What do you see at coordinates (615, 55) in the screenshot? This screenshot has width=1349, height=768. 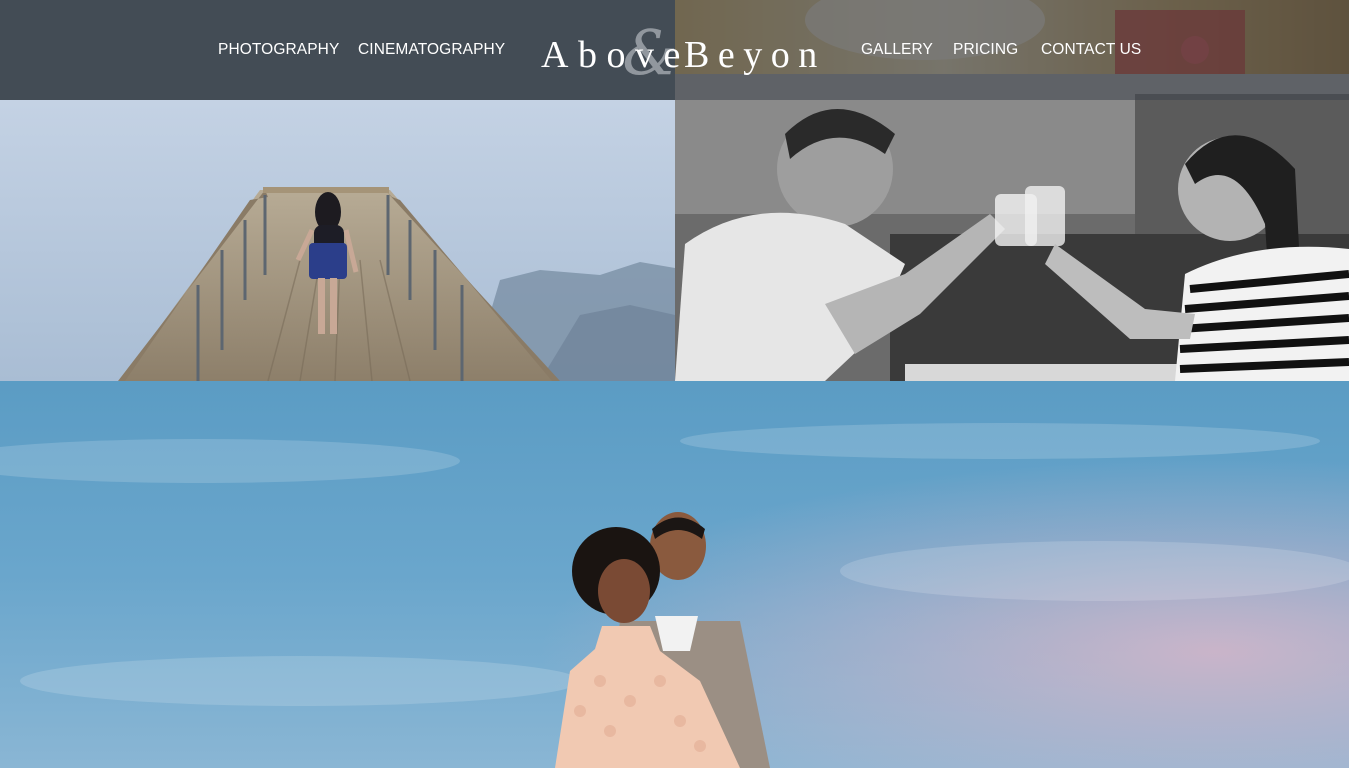 I see `logo-word-above: Above` at bounding box center [615, 55].